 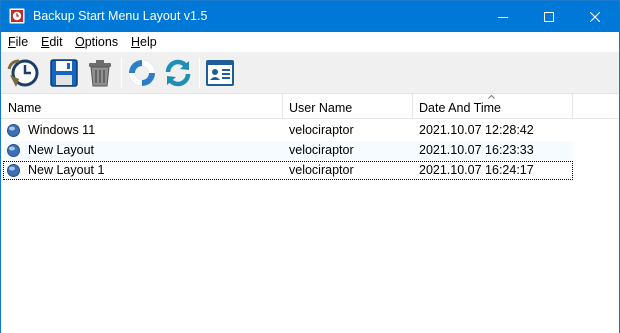 What do you see at coordinates (476, 170) in the screenshot?
I see `item-date-time: 2021.10.07 16:24:17` at bounding box center [476, 170].